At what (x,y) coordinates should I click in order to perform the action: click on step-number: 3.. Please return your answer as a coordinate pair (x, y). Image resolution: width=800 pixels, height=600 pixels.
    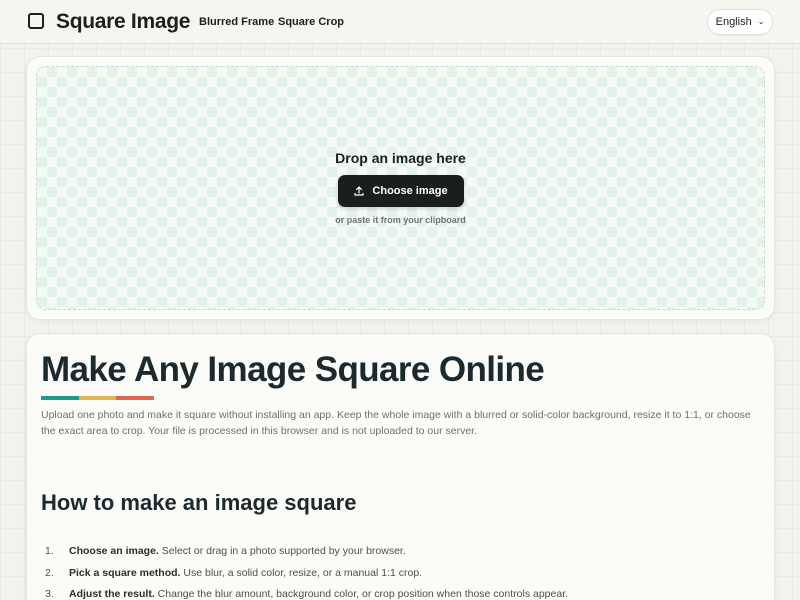
    Looking at the image, I should click on (49, 594).